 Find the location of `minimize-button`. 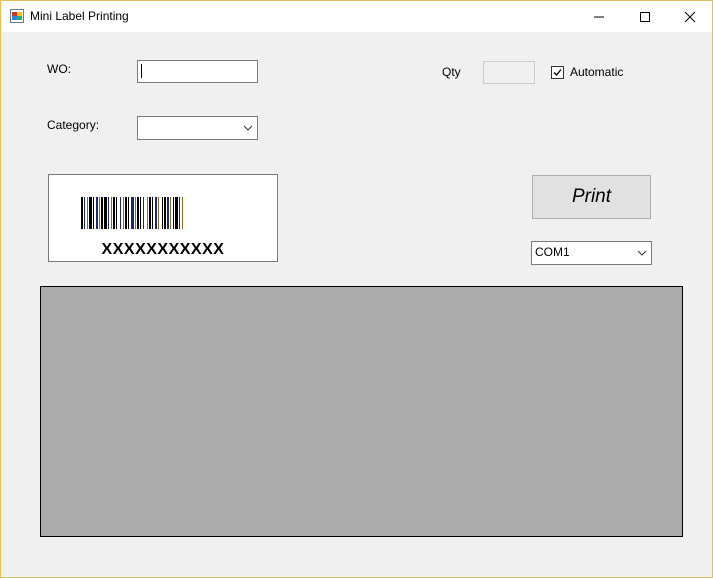

minimize-button is located at coordinates (599, 16).